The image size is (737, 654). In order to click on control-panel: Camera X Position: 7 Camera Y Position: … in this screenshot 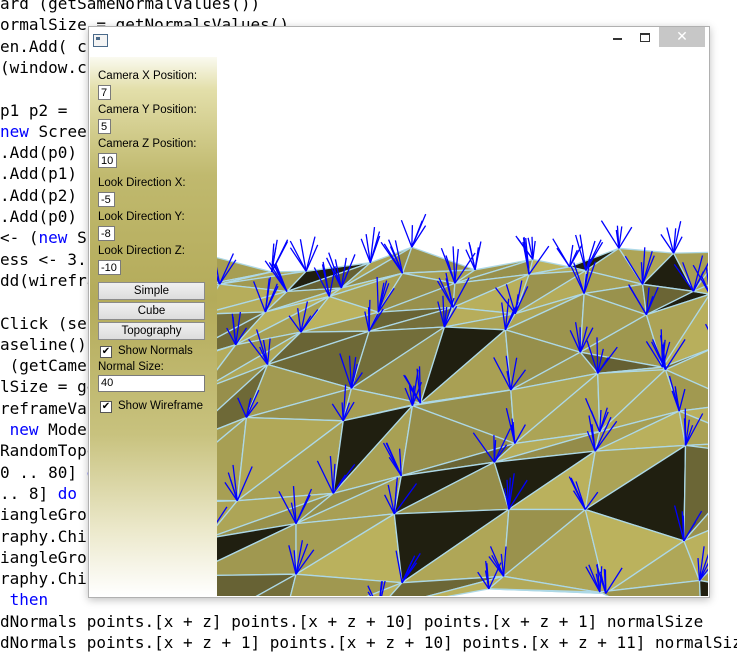, I will do `click(153, 326)`.